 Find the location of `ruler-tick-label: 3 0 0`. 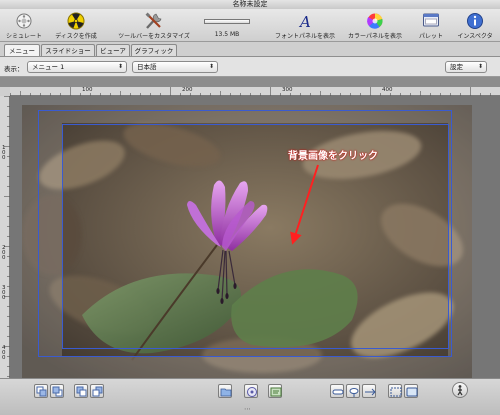

ruler-tick-label: 3 0 0 is located at coordinates (4, 293).